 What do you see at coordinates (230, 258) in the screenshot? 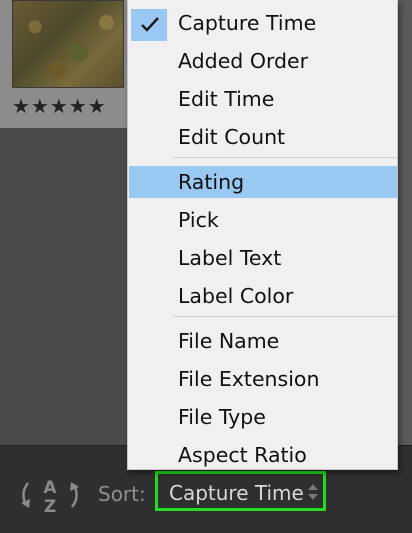
I see `menu-item-label: Label Text` at bounding box center [230, 258].